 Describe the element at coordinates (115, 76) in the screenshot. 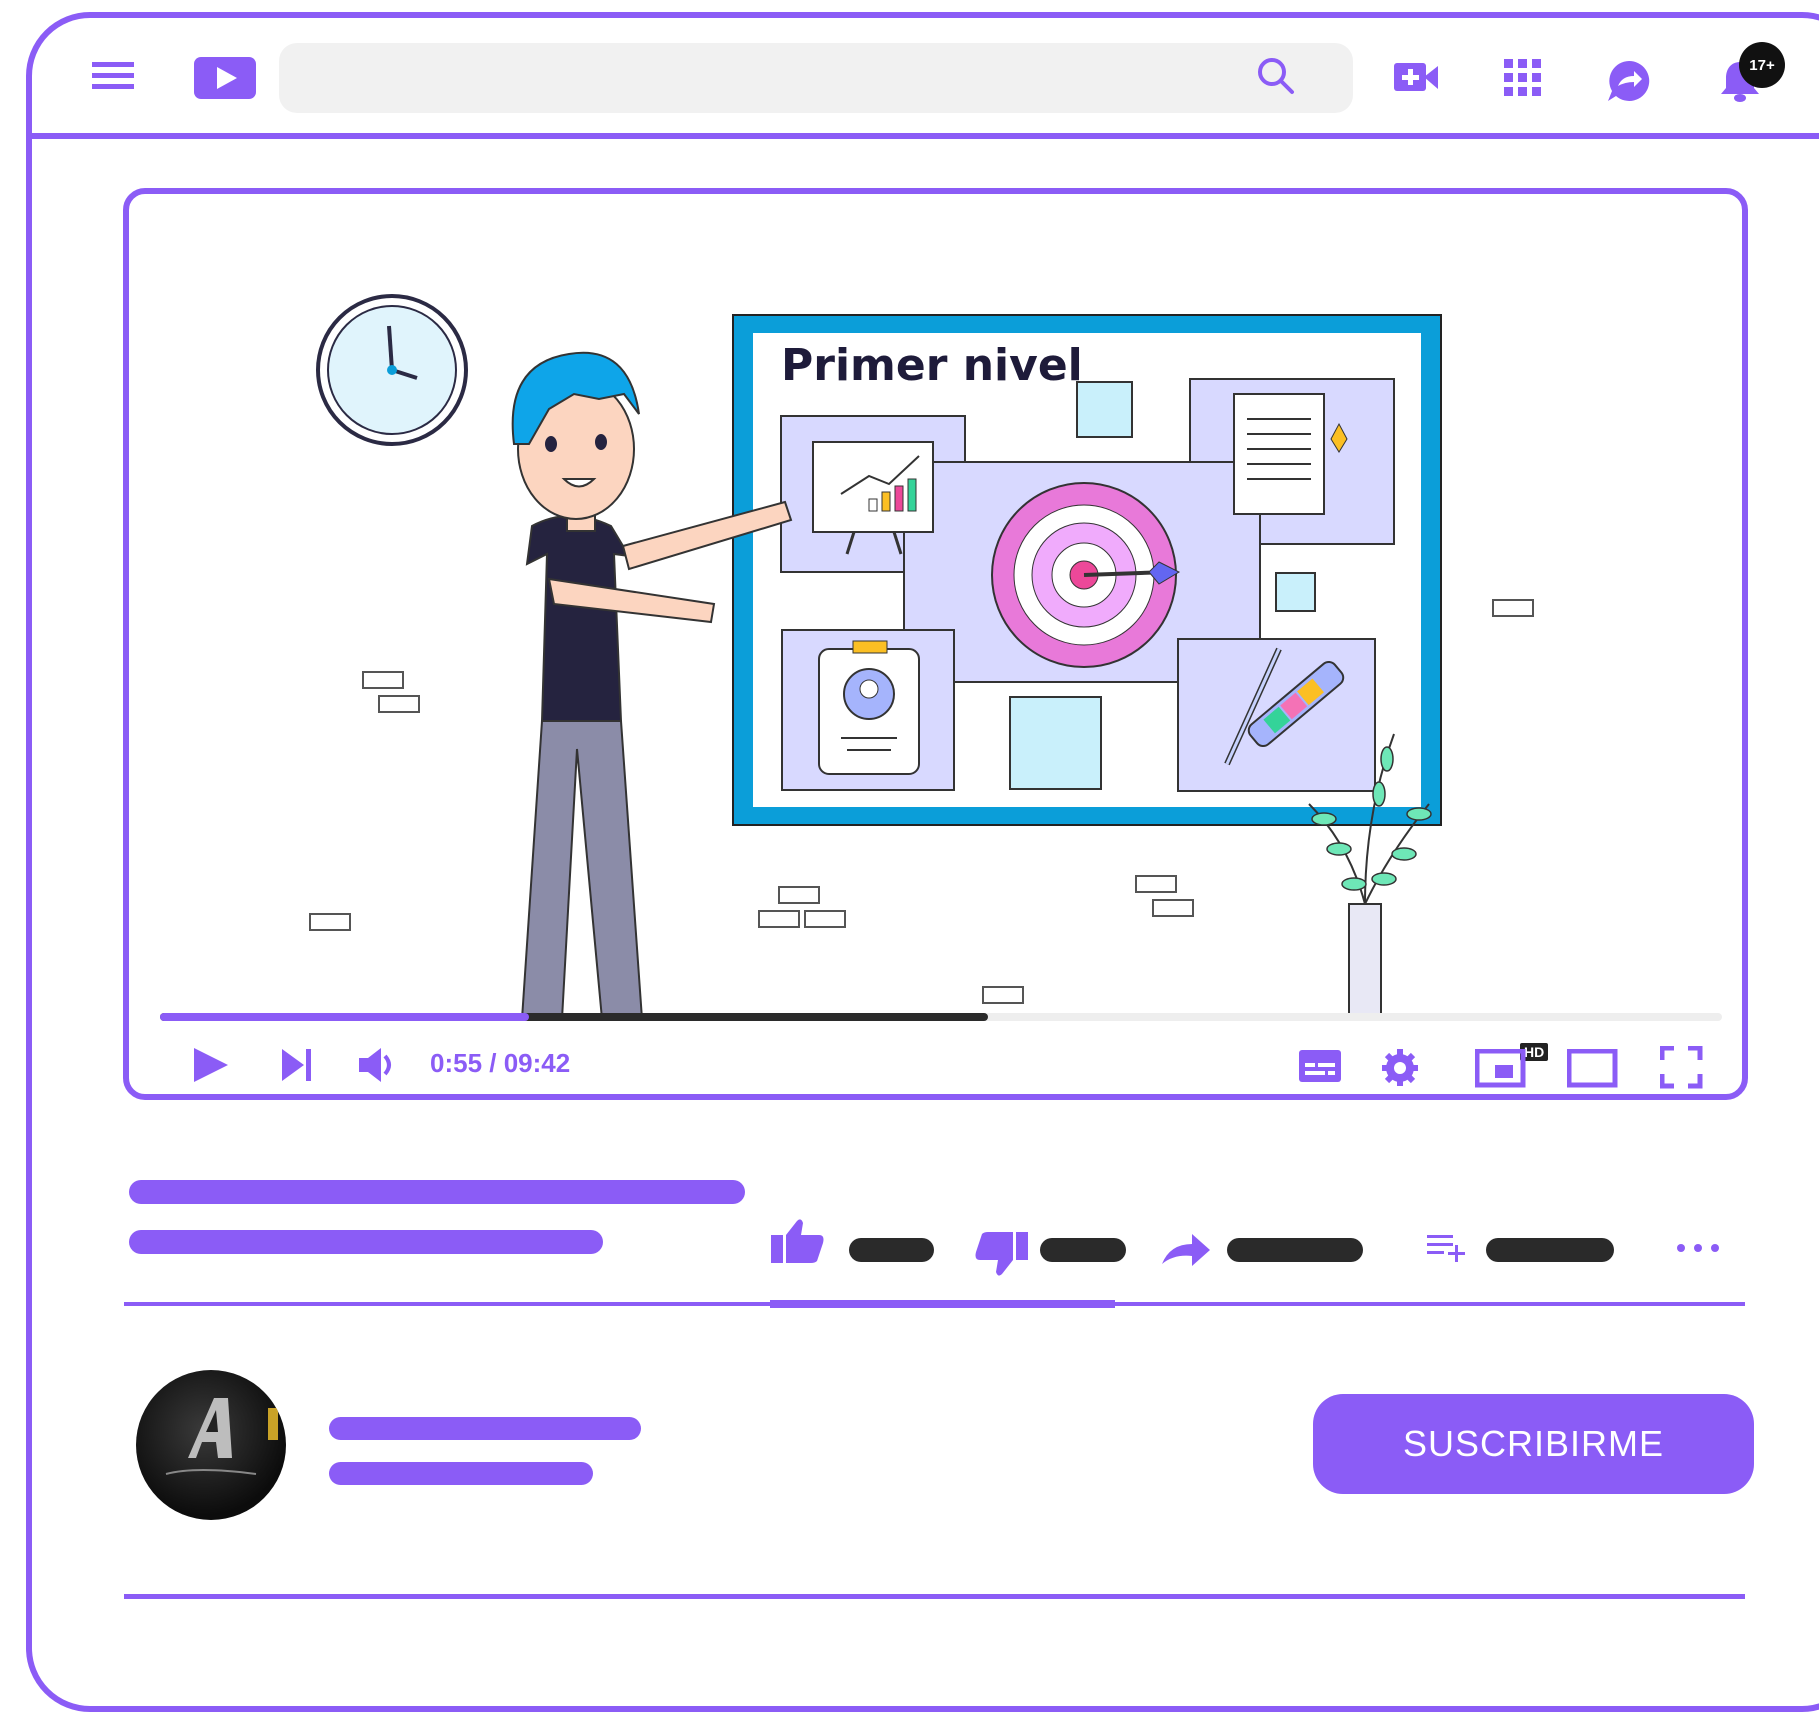

I see `menu-icon` at that location.